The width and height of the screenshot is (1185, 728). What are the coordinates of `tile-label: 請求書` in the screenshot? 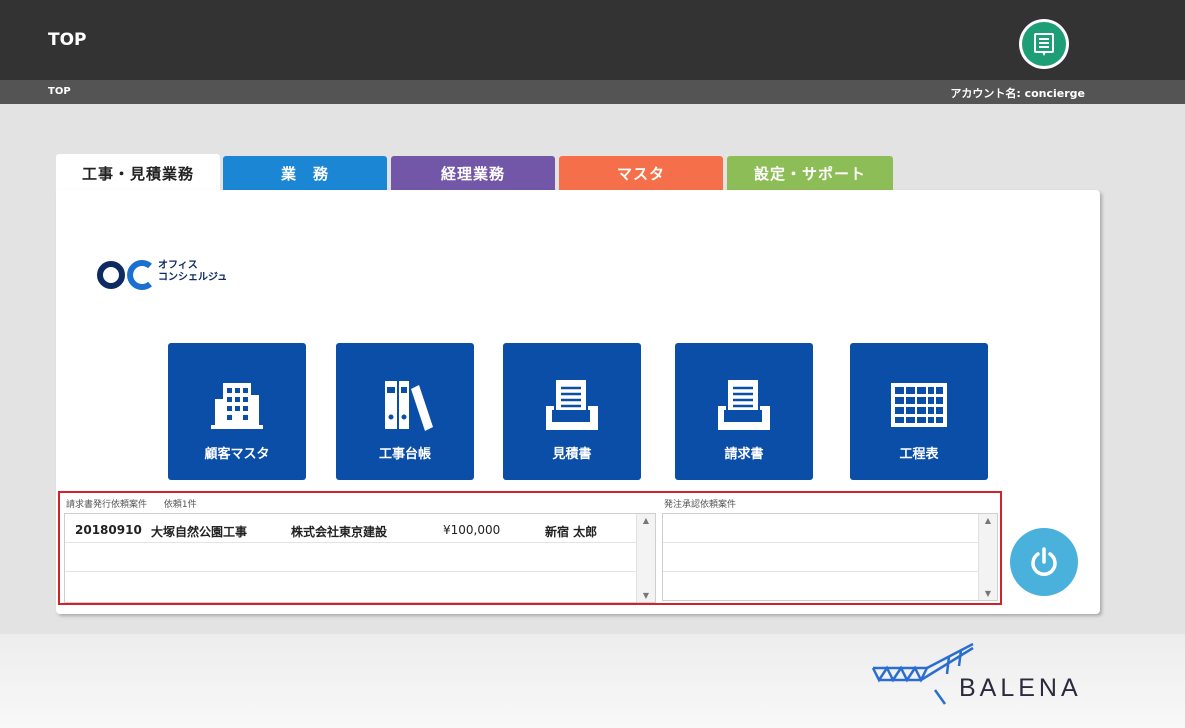 It's located at (744, 454).